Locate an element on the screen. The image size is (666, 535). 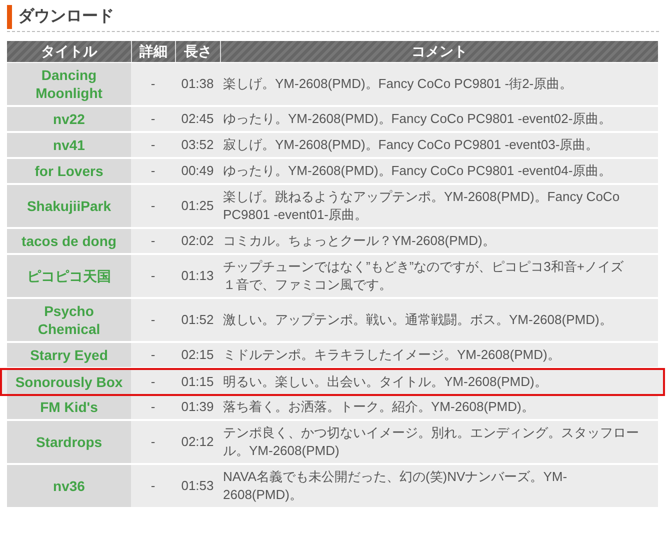
length-cell: 02:12 is located at coordinates (197, 442).